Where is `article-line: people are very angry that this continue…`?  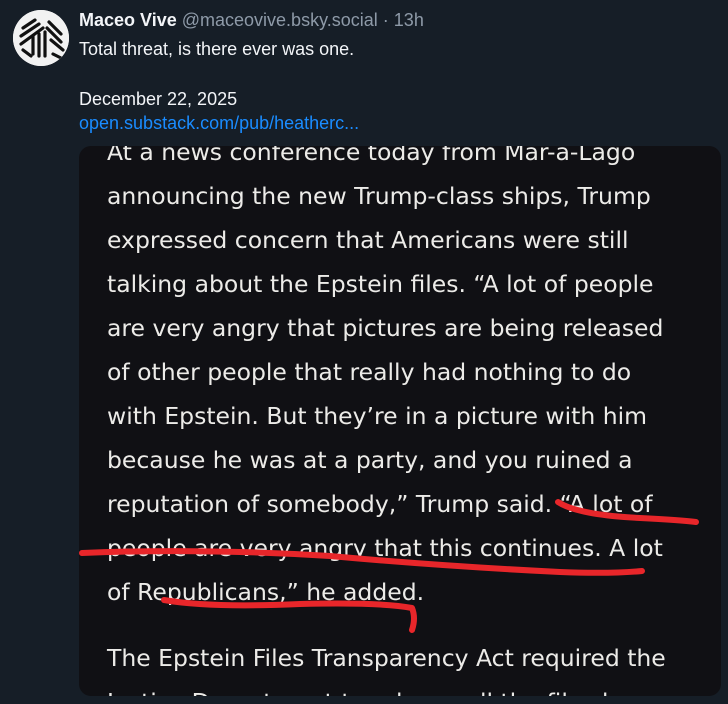 article-line: people are very angry that this continue… is located at coordinates (385, 548).